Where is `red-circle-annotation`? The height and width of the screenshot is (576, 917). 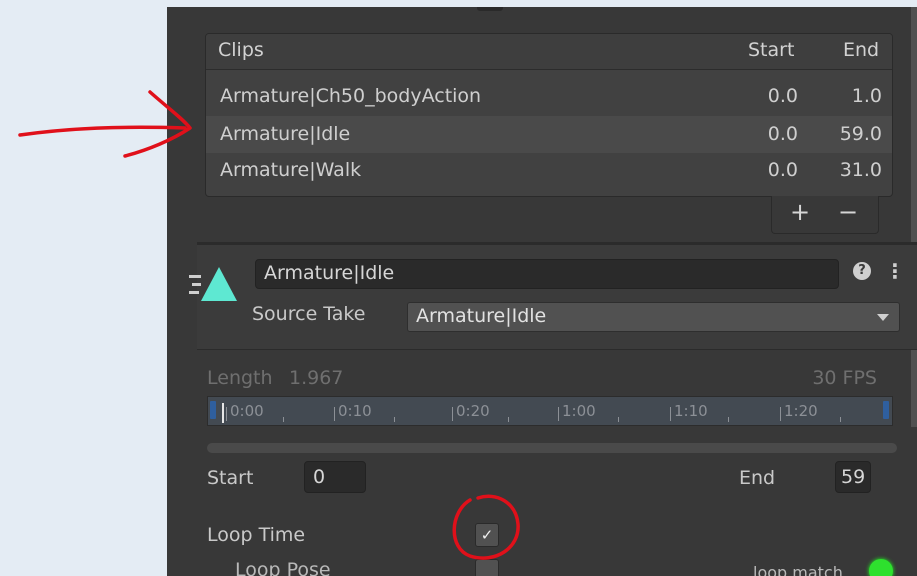
red-circle-annotation is located at coordinates (486, 527).